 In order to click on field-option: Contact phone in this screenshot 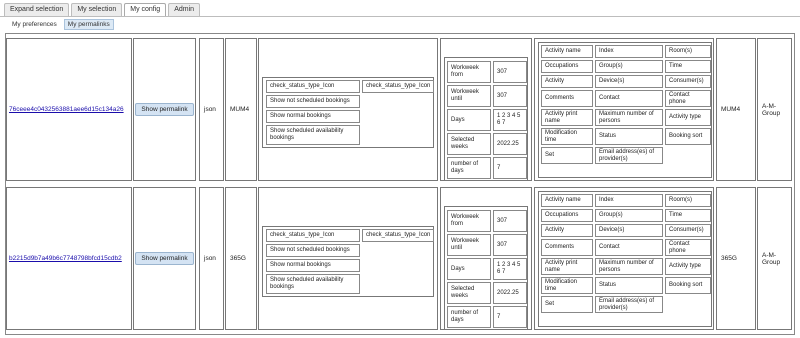, I will do `click(688, 98)`.